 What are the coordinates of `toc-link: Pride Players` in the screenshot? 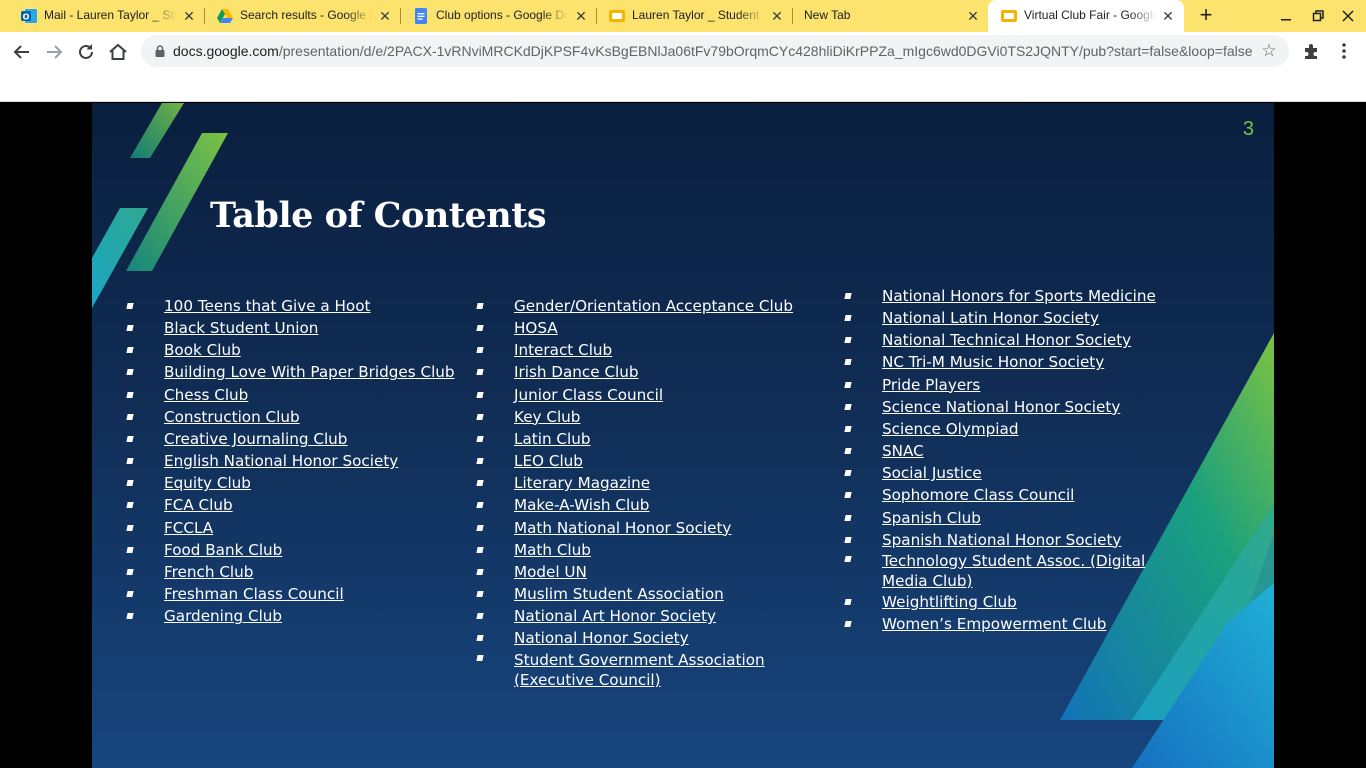 It's located at (1022, 385).